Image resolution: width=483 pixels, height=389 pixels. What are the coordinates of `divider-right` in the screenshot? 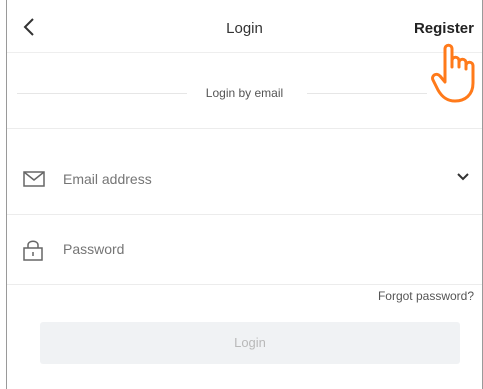 It's located at (367, 93).